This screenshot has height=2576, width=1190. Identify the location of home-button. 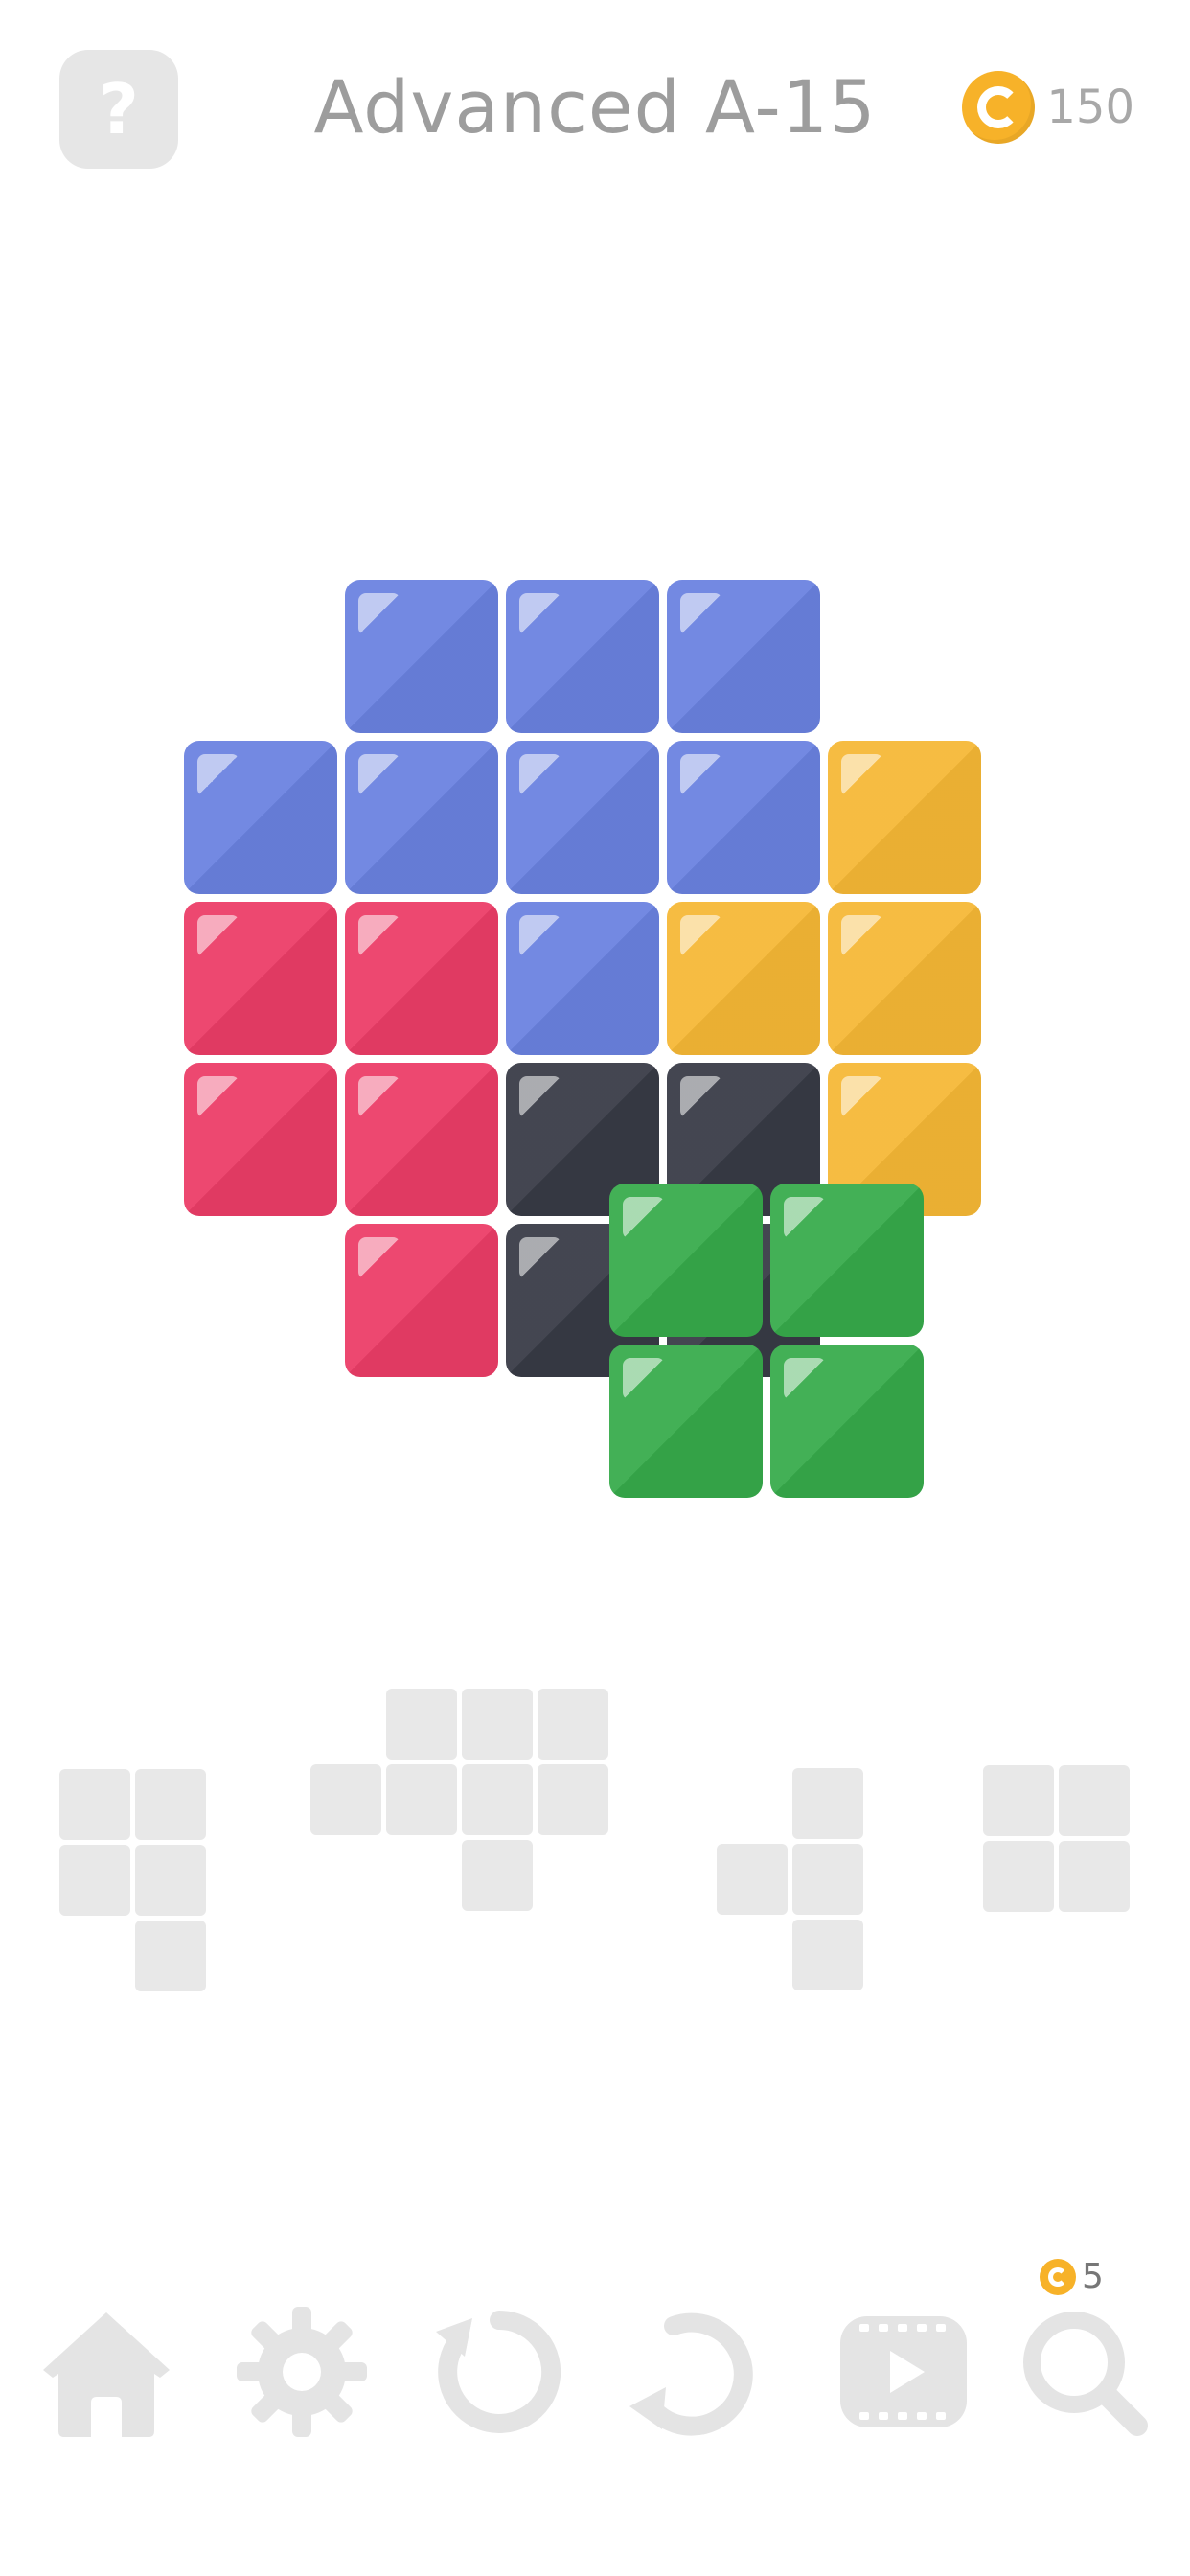
(106, 2372).